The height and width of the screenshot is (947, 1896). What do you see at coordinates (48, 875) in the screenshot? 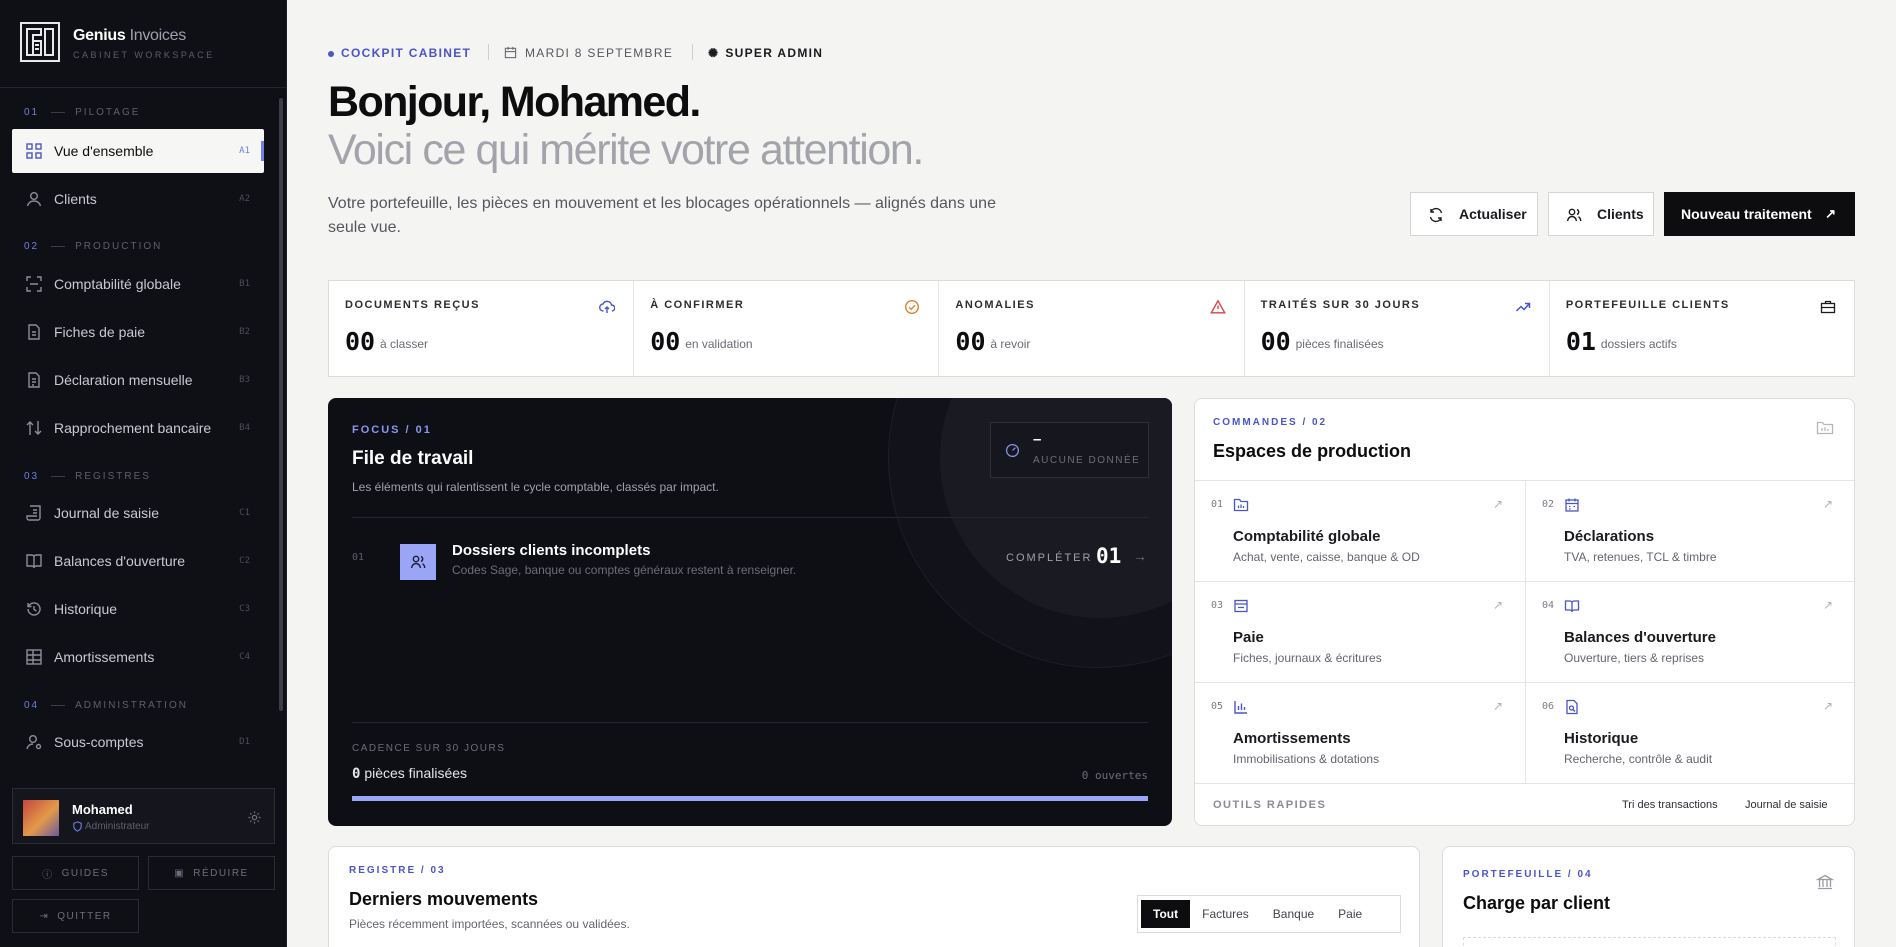
I see `help-icon: ⓘ` at bounding box center [48, 875].